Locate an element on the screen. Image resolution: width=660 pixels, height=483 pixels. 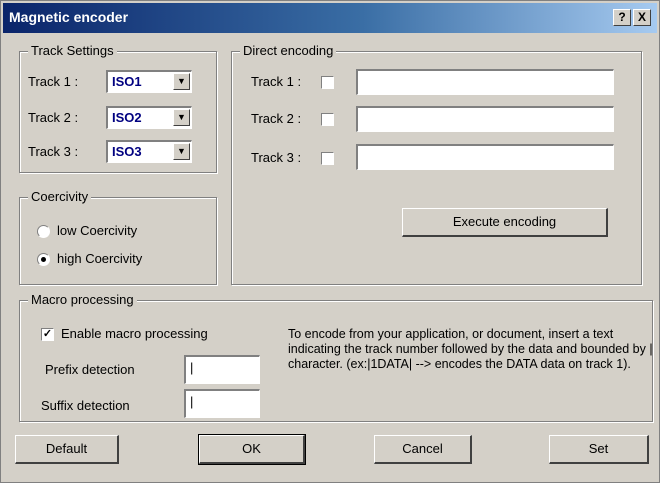
default-button: Default is located at coordinates (67, 449).